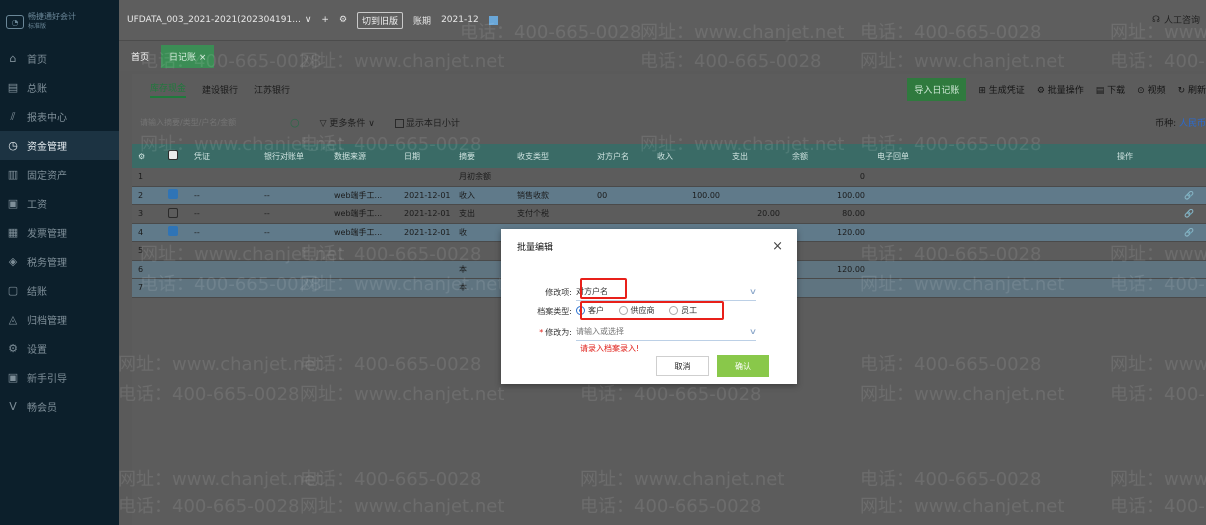 This screenshot has width=1206, height=525. Describe the element at coordinates (37, 60) in the screenshot. I see `sidebar-item-label: 首页` at that location.